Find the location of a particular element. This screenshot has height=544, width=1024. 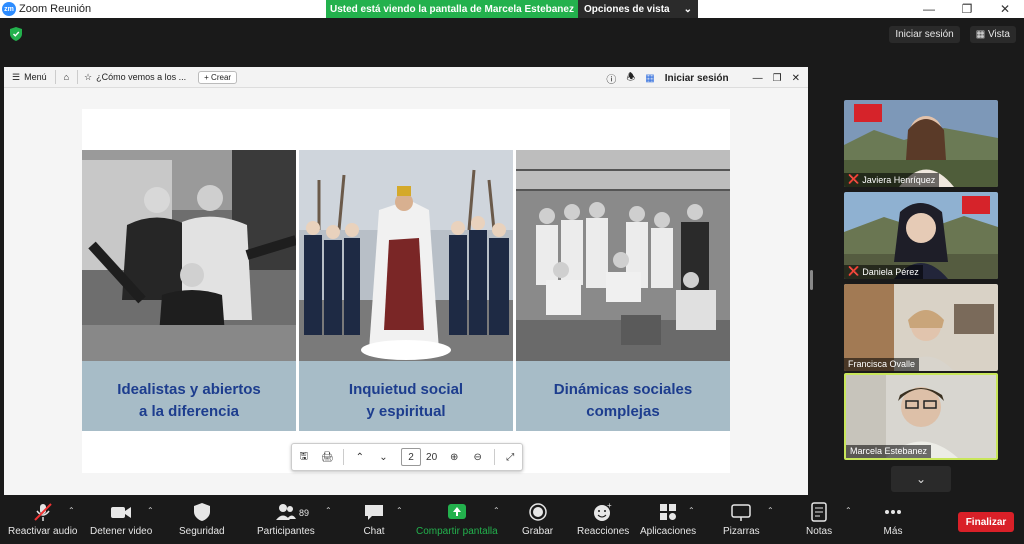

shared-app-right-controls: ⓘ 🕭 ▦ Iniciar sesión — ❐ ✕ is located at coordinates (703, 78).